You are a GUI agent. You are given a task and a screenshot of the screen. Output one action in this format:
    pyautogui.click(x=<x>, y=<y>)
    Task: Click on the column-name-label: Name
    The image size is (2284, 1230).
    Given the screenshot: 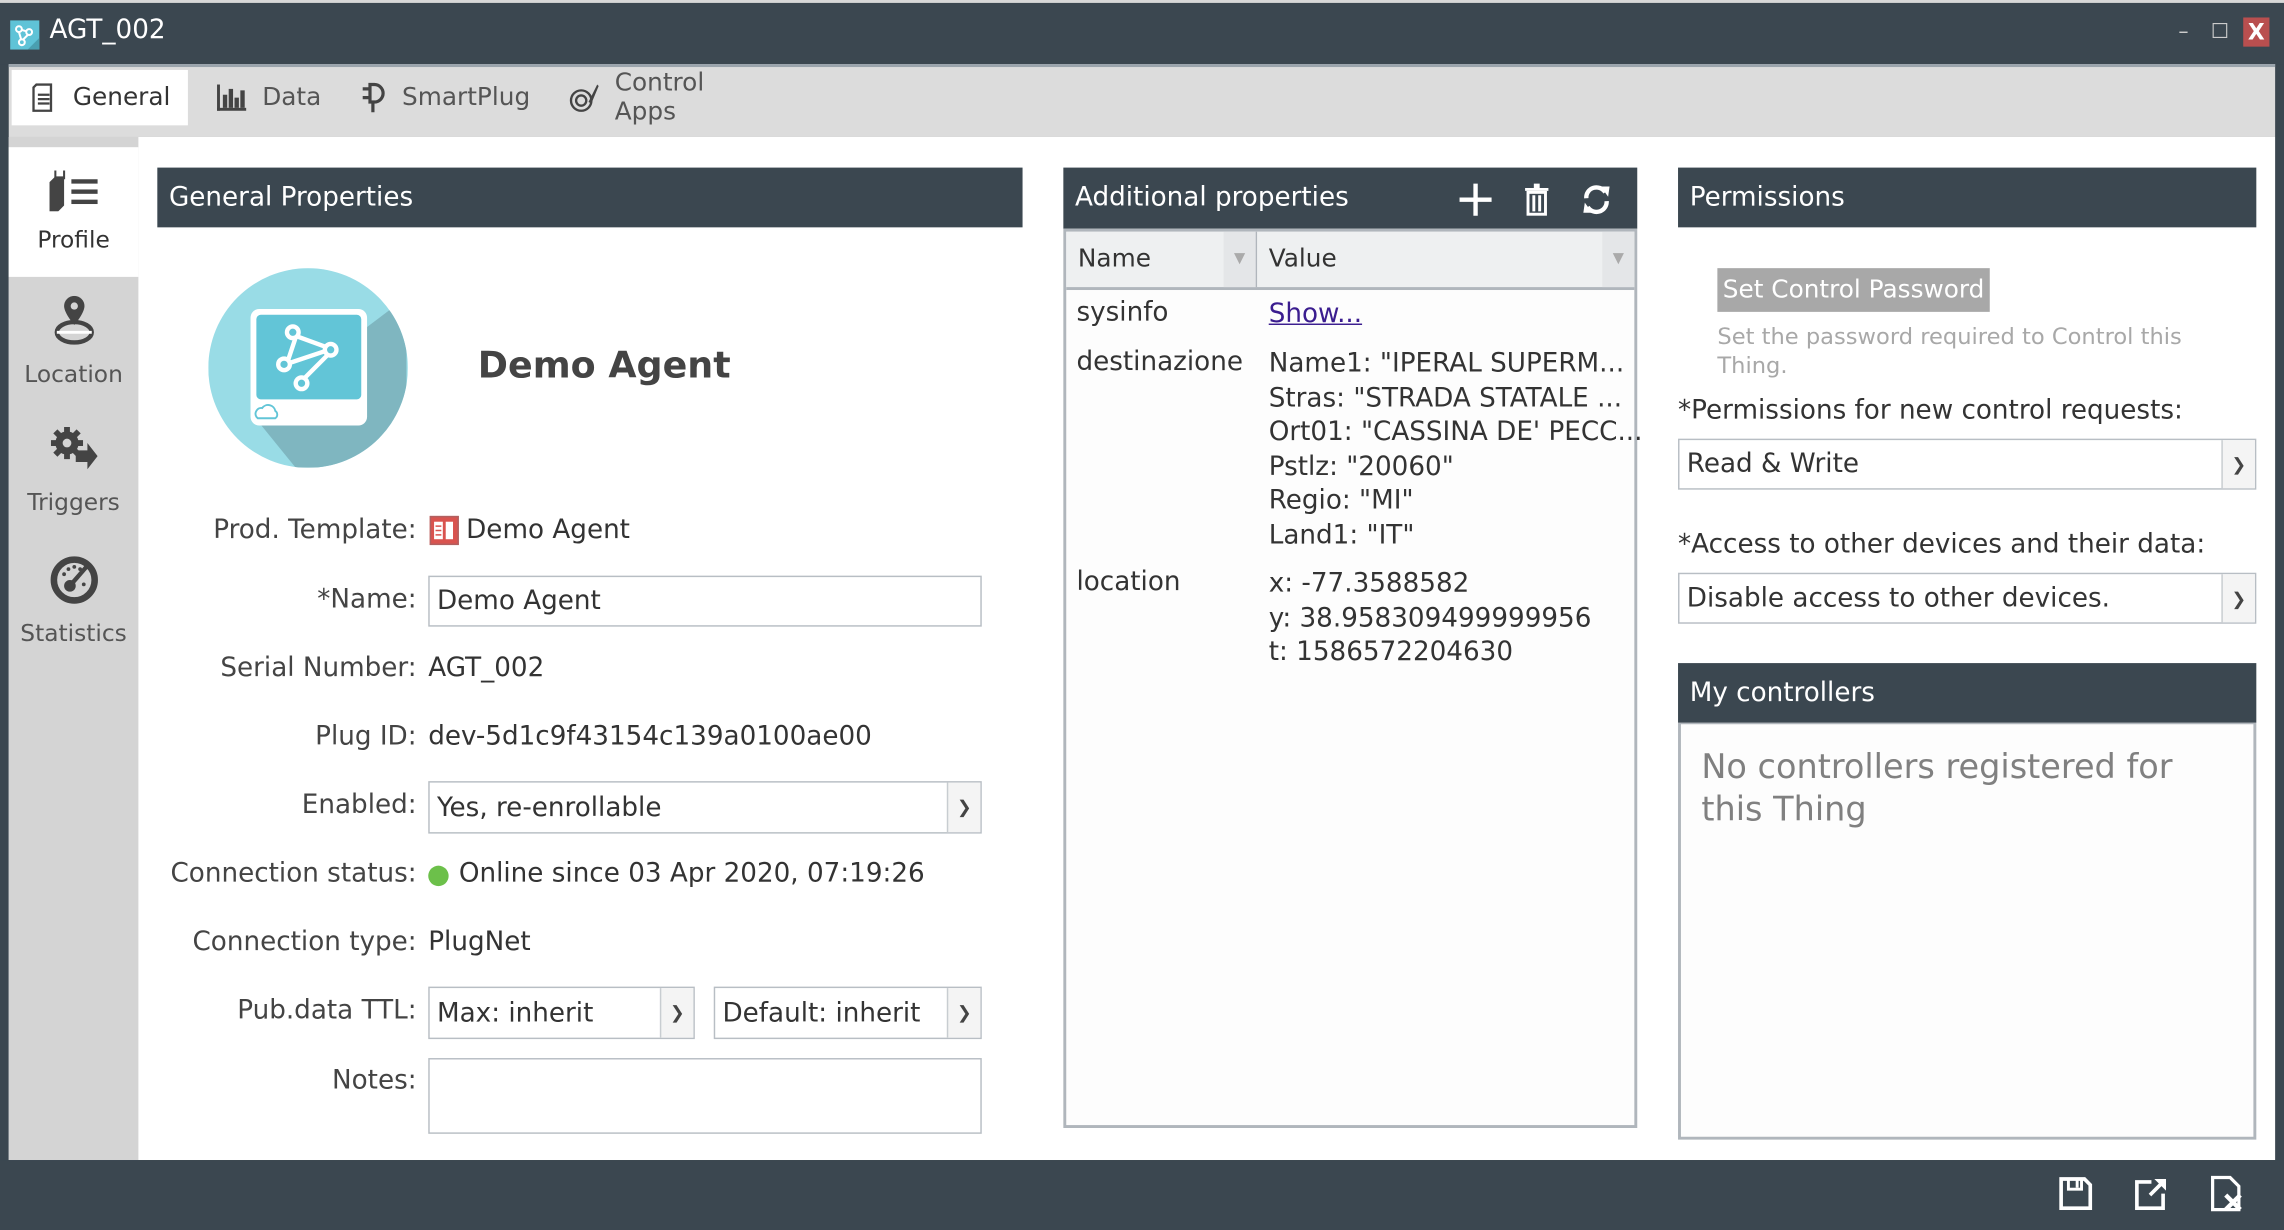 What is the action you would take?
    pyautogui.click(x=1114, y=259)
    